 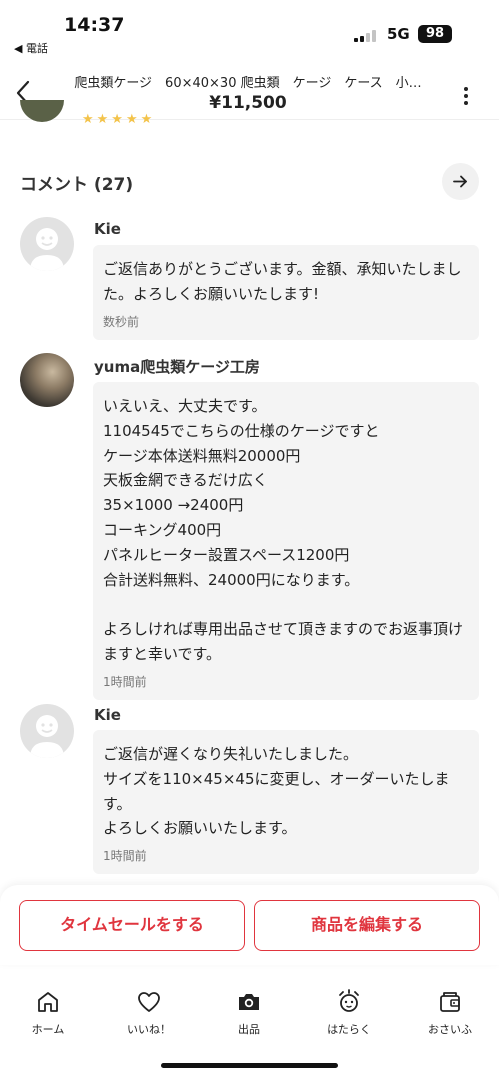 What do you see at coordinates (282, 281) in the screenshot?
I see `comment-text: ご返信ありがとうございます。金額、承知いたしました。よろしくお願いいたします!` at bounding box center [282, 281].